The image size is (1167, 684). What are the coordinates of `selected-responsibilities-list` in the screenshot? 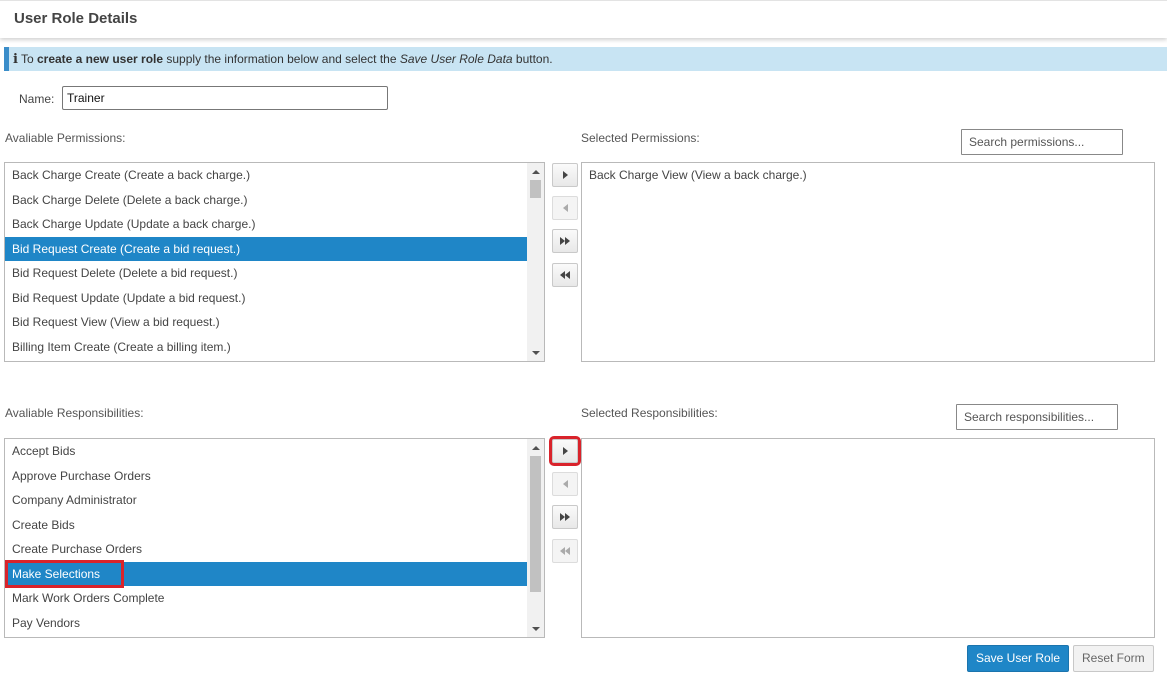 It's located at (868, 538).